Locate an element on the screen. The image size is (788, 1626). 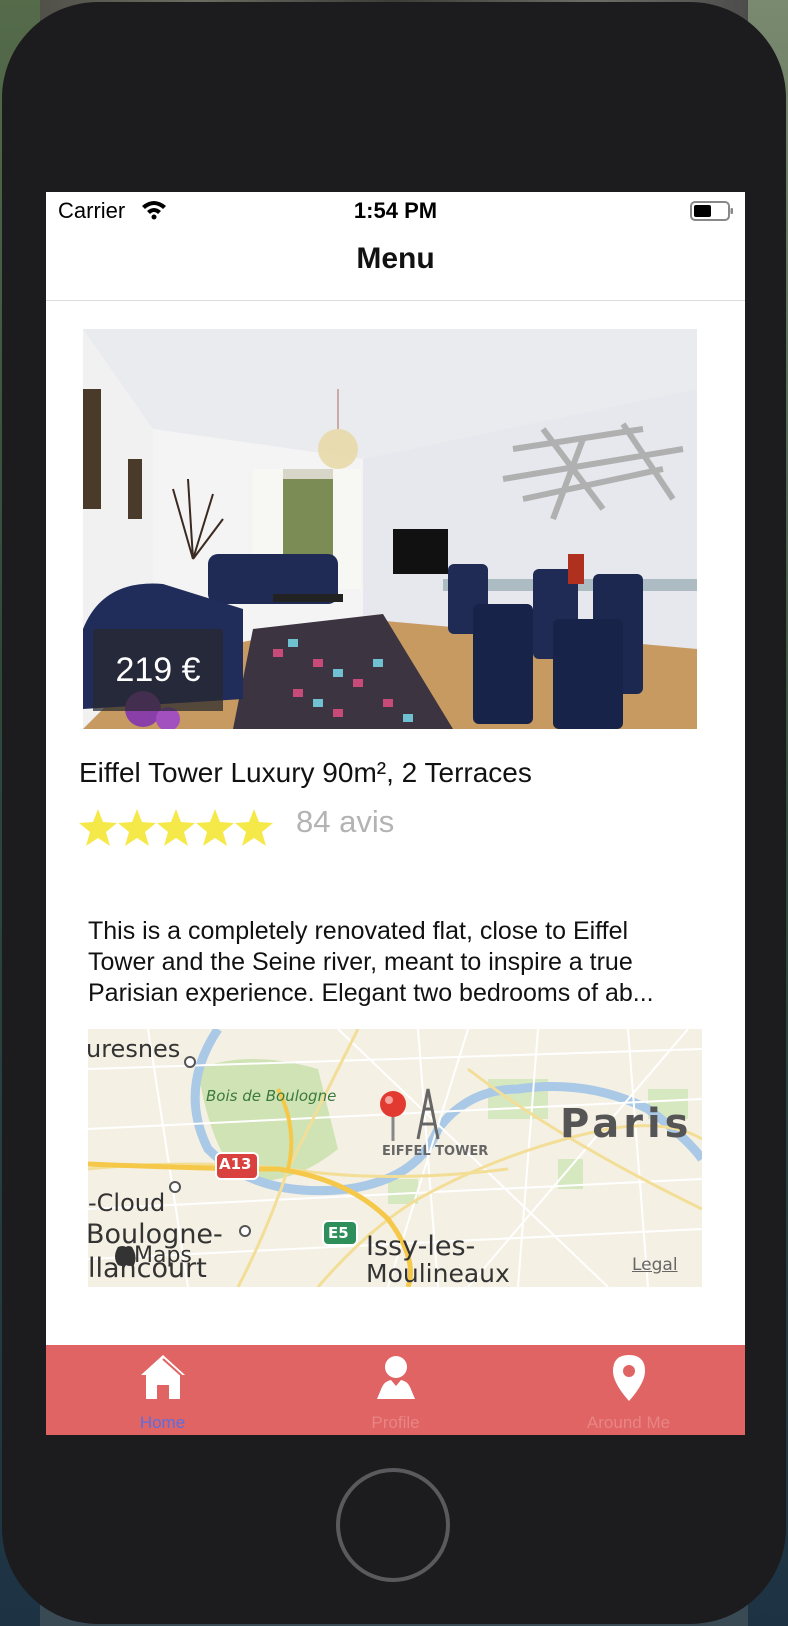
tab-bar: Home Profile Around Me is located at coordinates (395, 1390).